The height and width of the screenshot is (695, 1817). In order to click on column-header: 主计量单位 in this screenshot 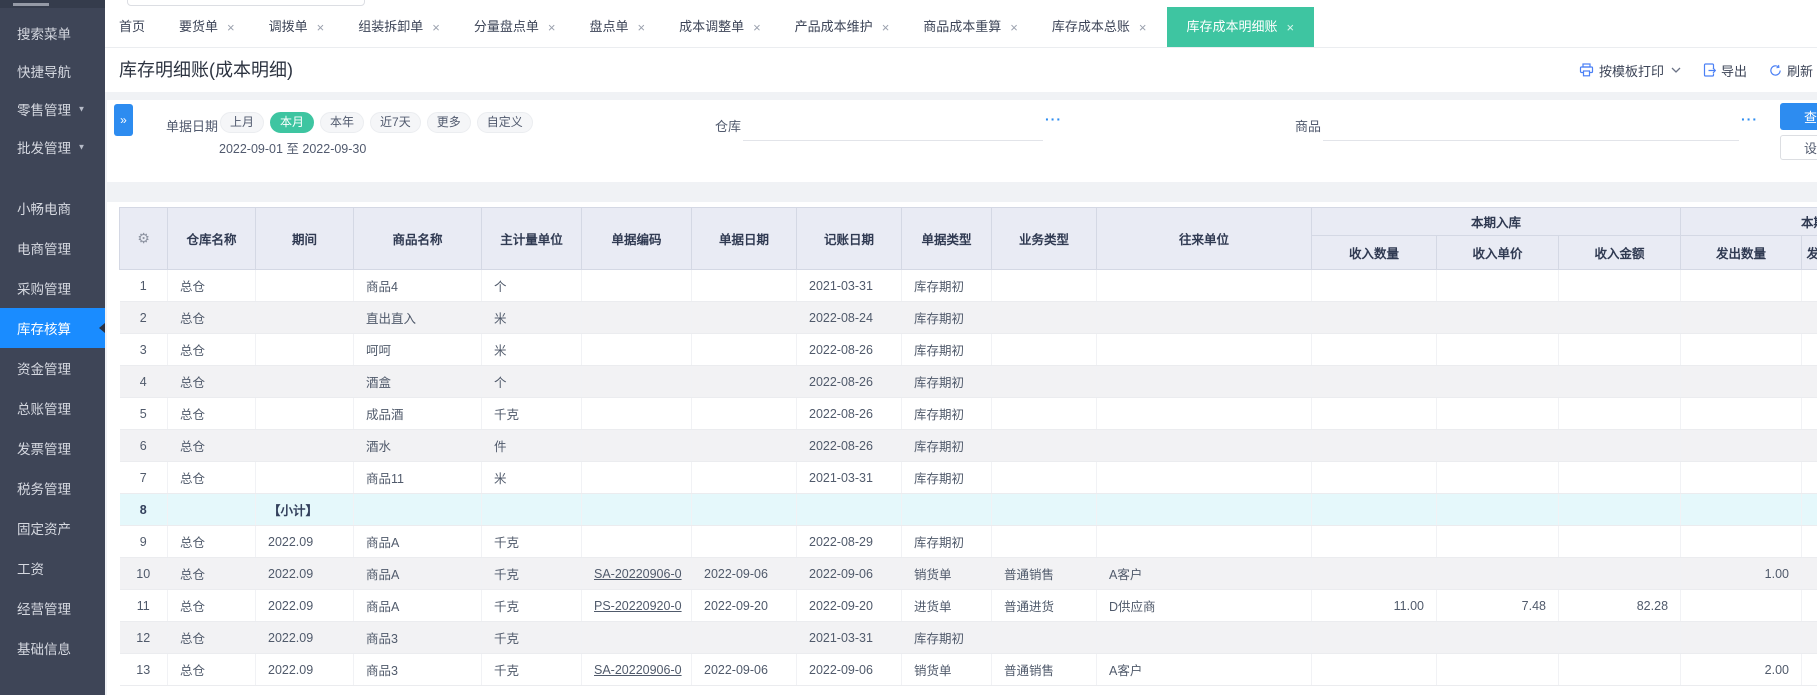, I will do `click(531, 238)`.